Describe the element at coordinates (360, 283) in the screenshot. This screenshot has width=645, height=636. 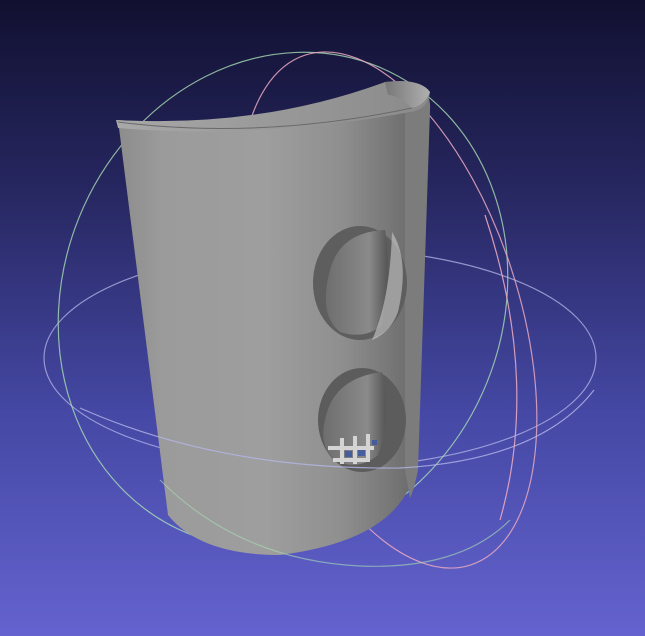
I see `upper-hole` at that location.